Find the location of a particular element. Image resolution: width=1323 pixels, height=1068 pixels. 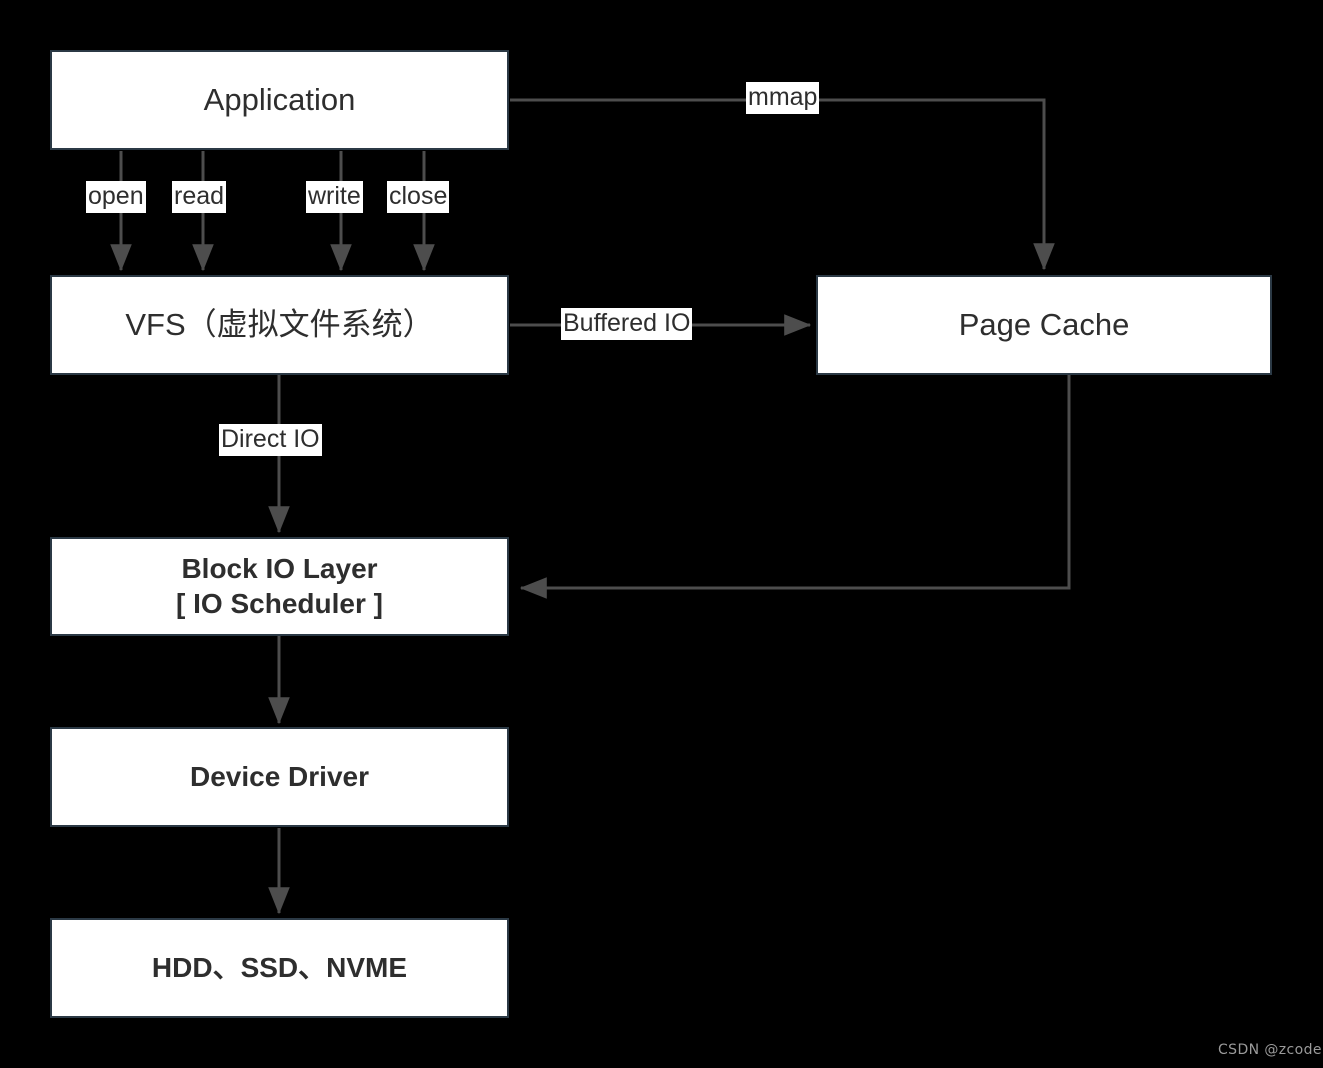

node-device-driver-label: Device Driver is located at coordinates (279, 776).